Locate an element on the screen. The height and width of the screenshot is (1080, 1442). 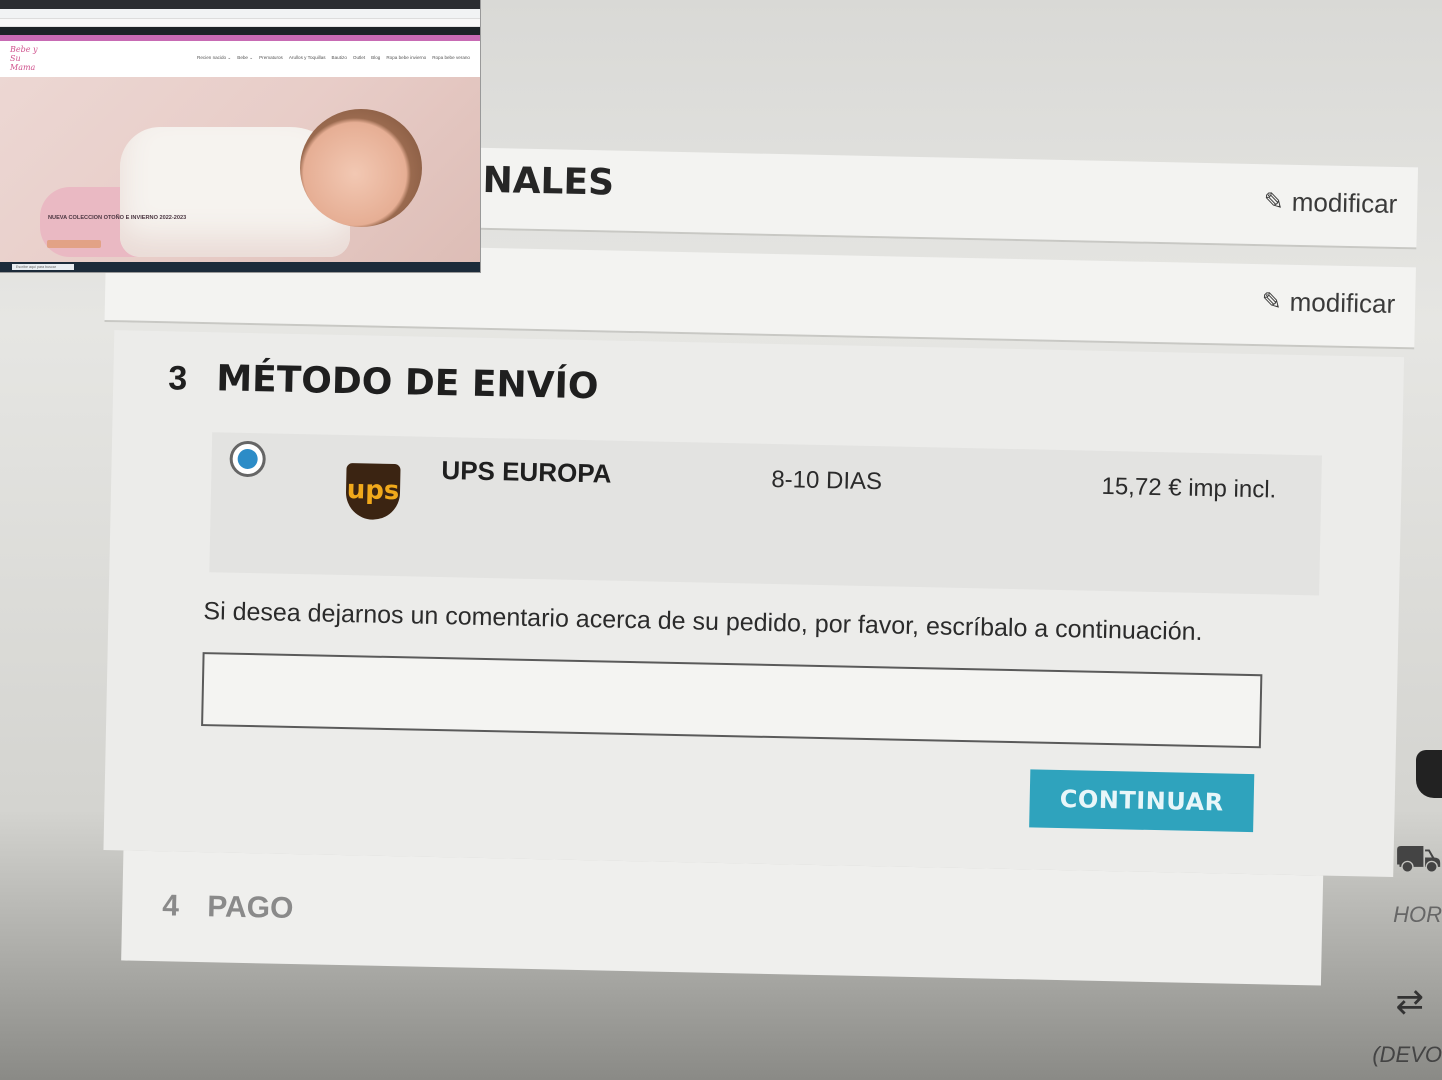
nav-item: Blog is located at coordinates (376, 57).